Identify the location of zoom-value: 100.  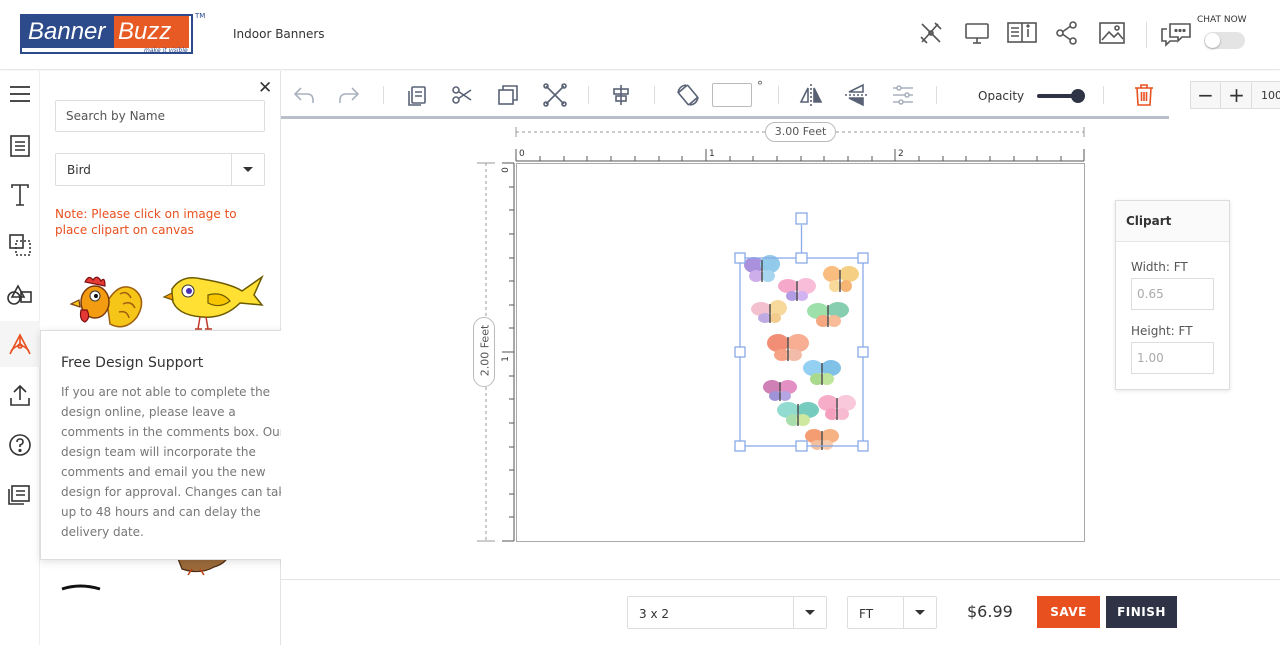
(1270, 95).